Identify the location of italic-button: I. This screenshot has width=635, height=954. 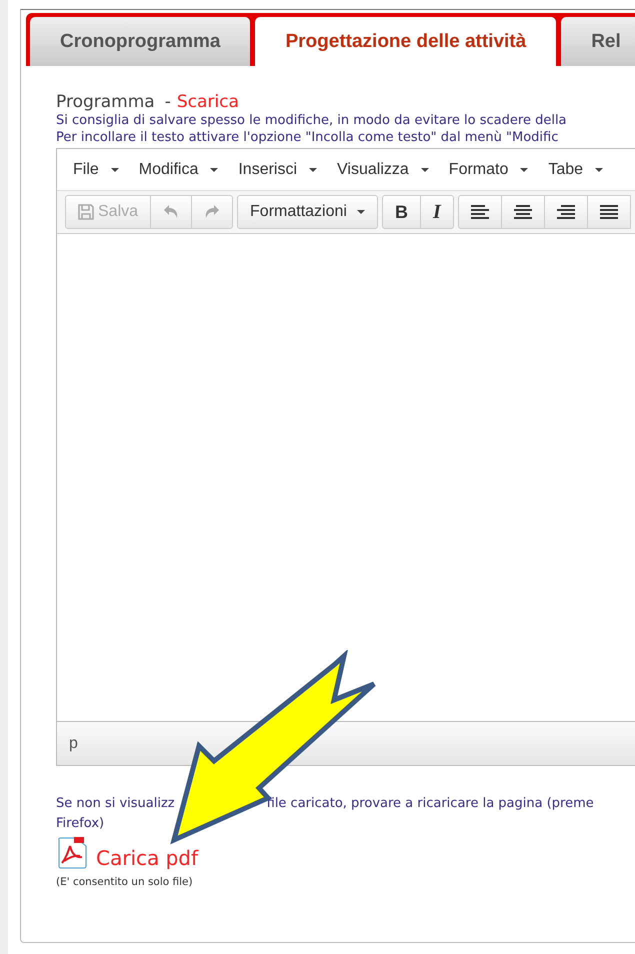
(437, 212).